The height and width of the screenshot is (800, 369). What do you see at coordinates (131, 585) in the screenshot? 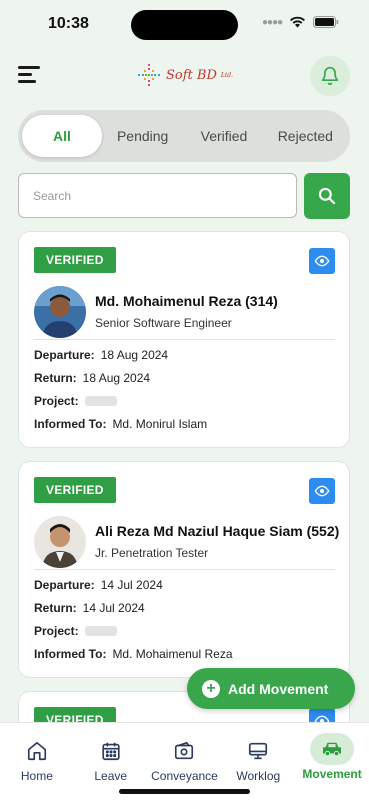
I see `departure-value: 14 Jul 2024` at bounding box center [131, 585].